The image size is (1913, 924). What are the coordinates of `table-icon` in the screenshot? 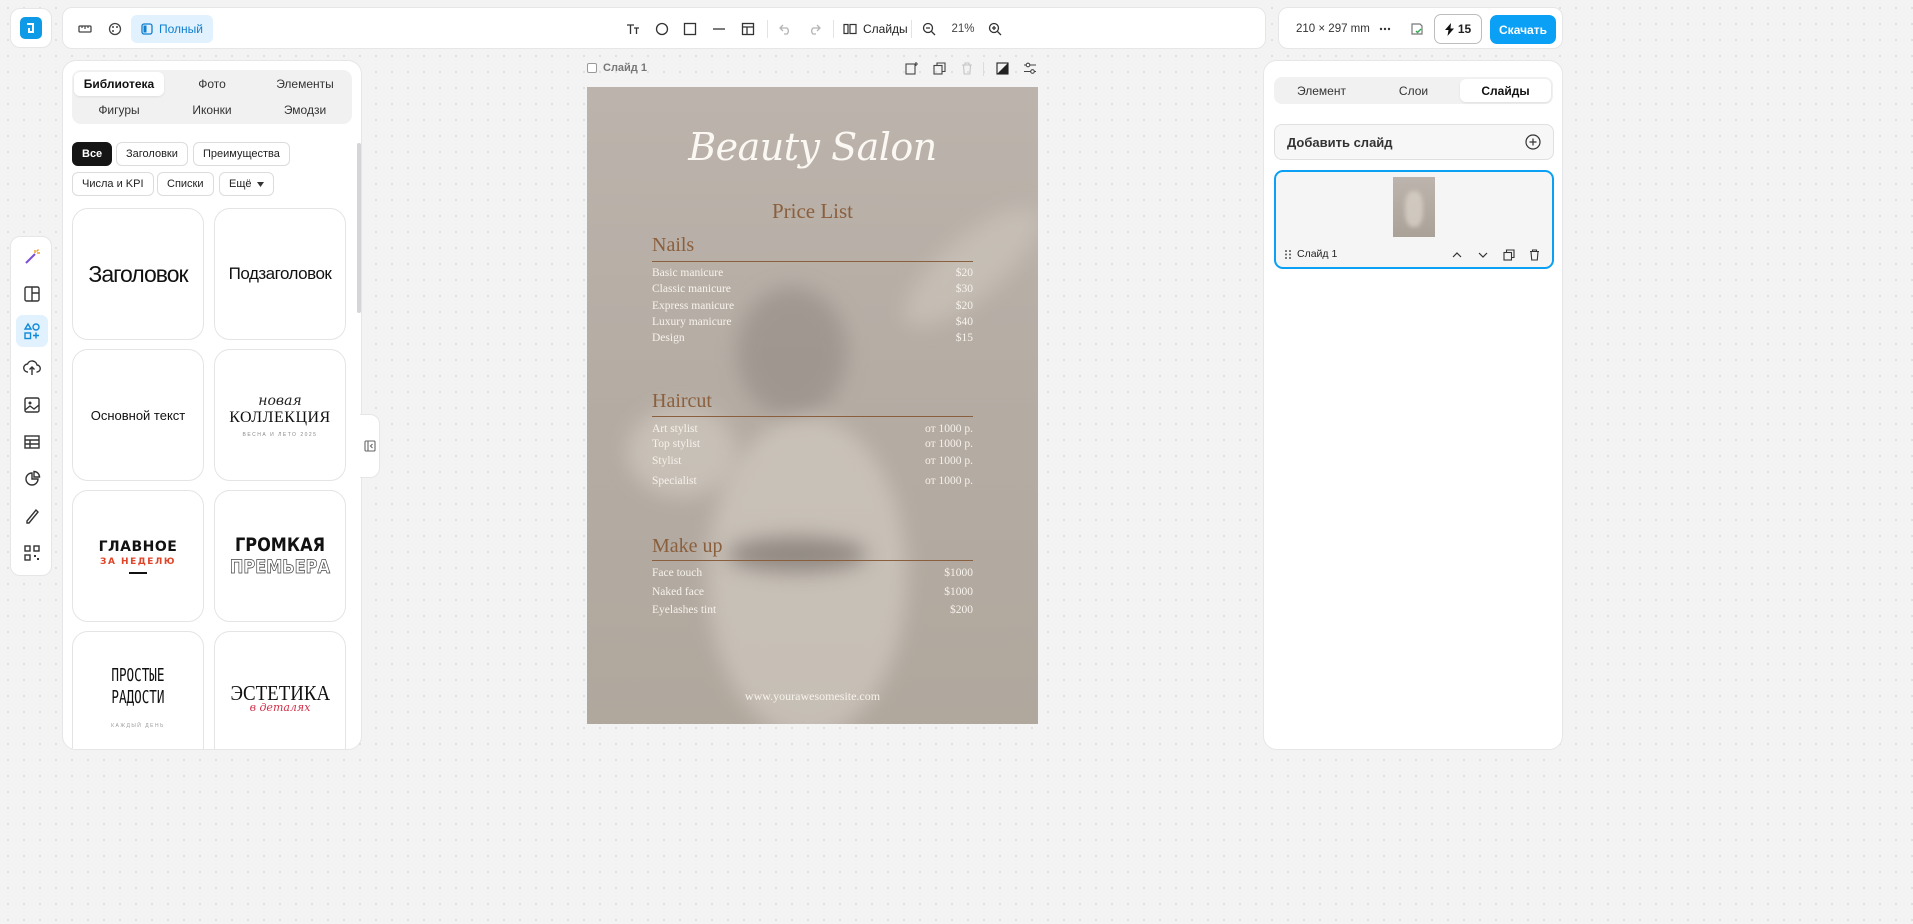 It's located at (32, 442).